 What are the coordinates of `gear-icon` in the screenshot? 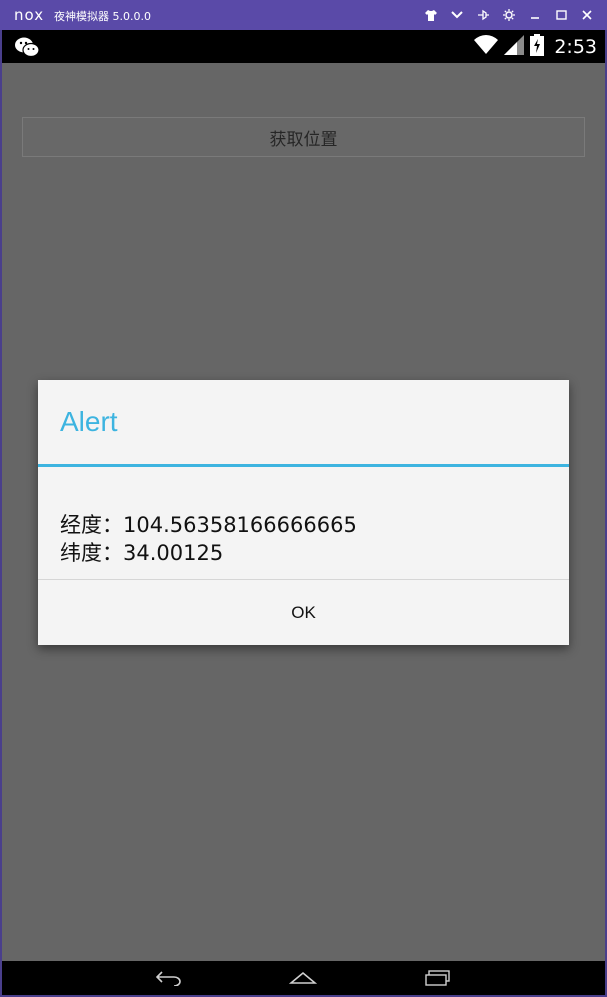 It's located at (509, 15).